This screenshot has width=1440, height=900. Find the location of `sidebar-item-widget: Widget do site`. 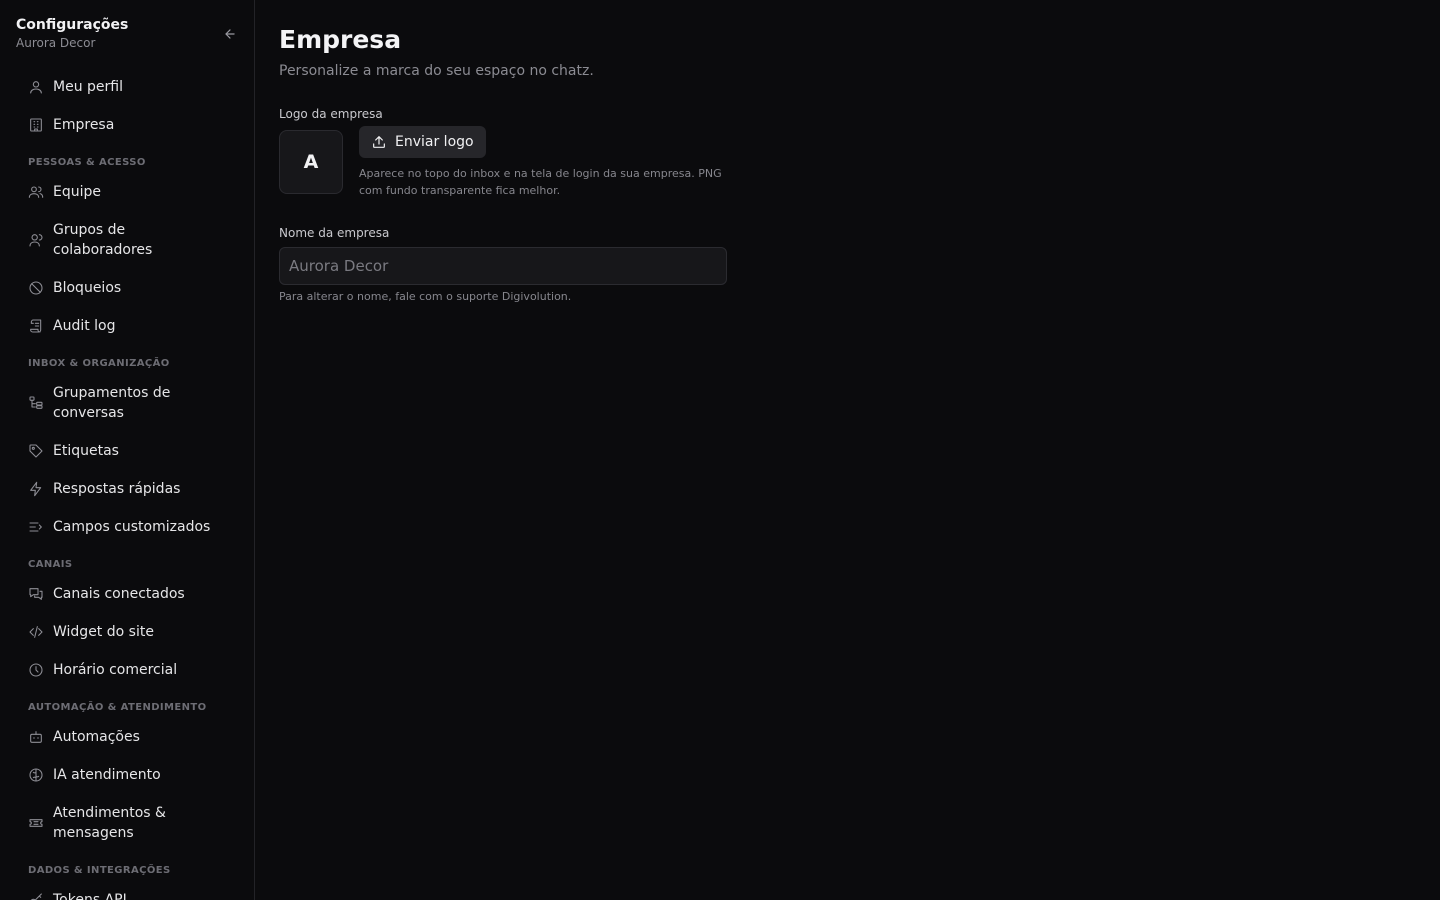

sidebar-item-widget: Widget do site is located at coordinates (129, 632).